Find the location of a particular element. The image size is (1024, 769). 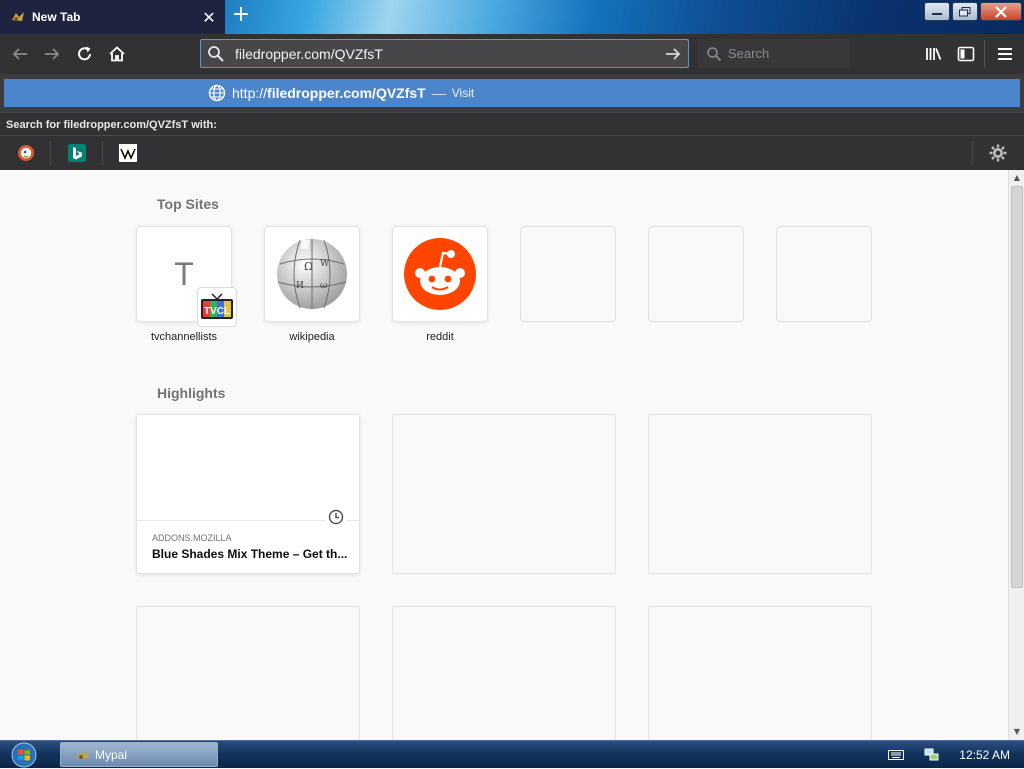

site-letter-icon: T is located at coordinates (184, 273).